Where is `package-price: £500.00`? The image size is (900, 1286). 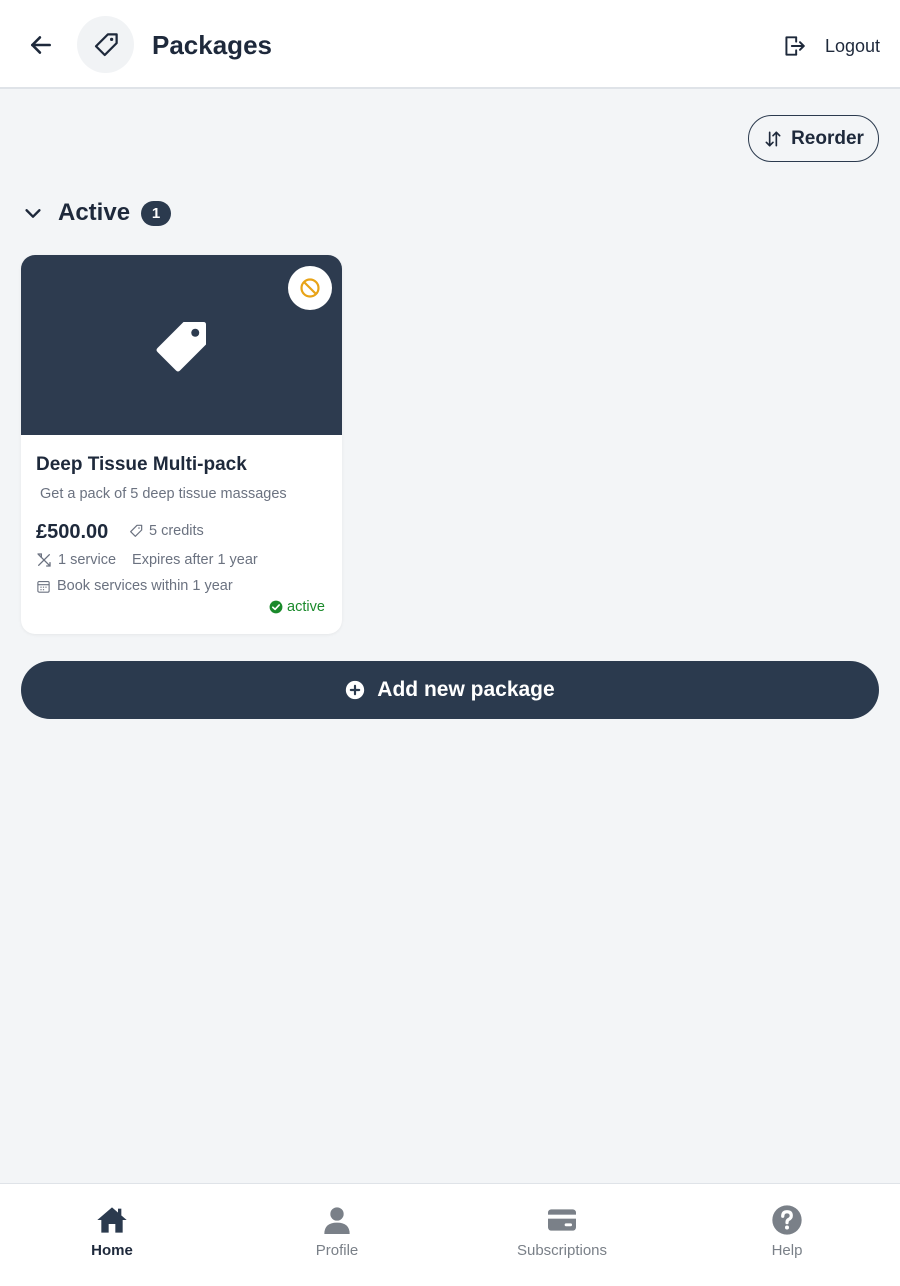 package-price: £500.00 is located at coordinates (72, 532).